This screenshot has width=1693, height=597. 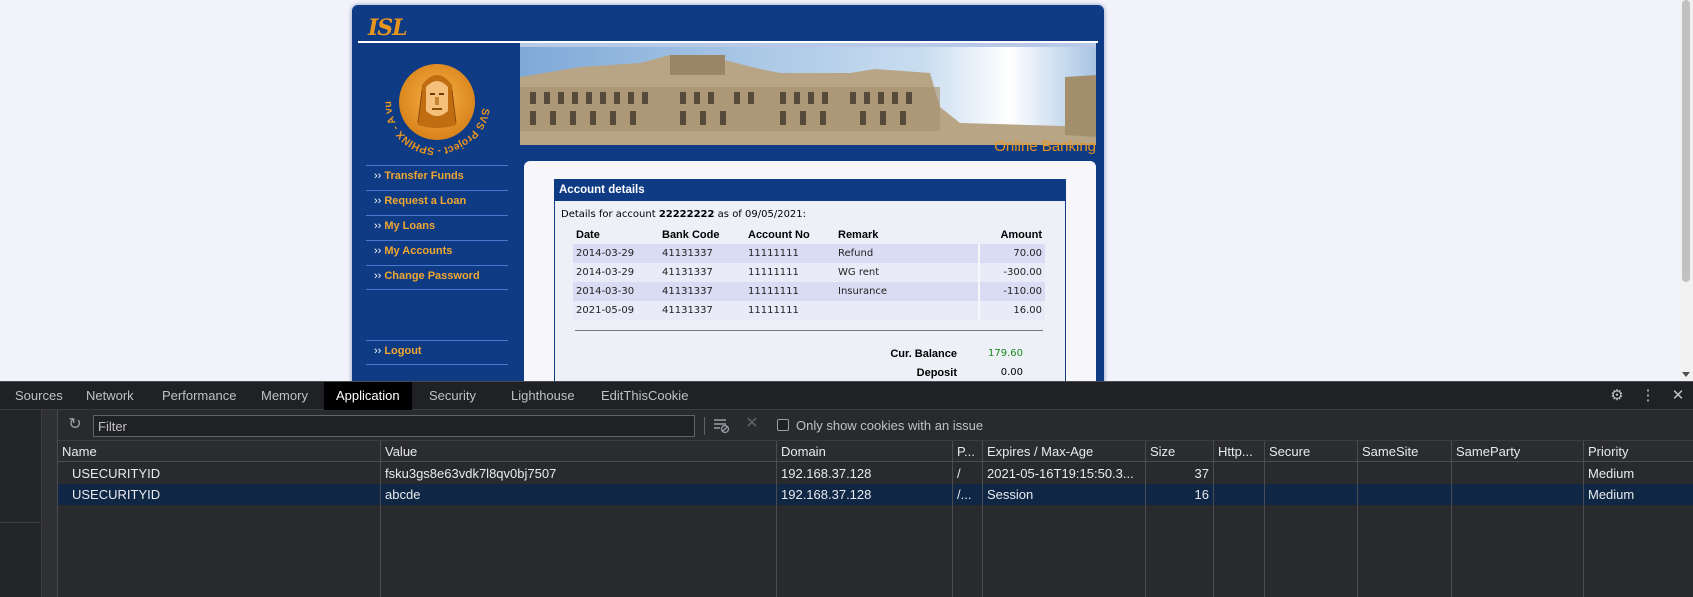 What do you see at coordinates (1678, 396) in the screenshot?
I see `close-icon: ✕` at bounding box center [1678, 396].